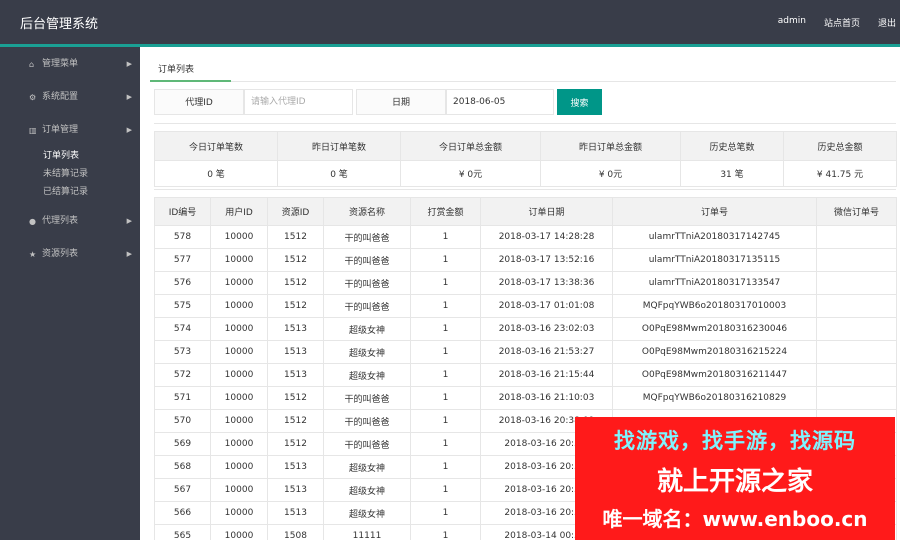 This screenshot has width=900, height=540. Describe the element at coordinates (70, 192) in the screenshot. I see `submenu-settled-records: 已结算记录` at that location.